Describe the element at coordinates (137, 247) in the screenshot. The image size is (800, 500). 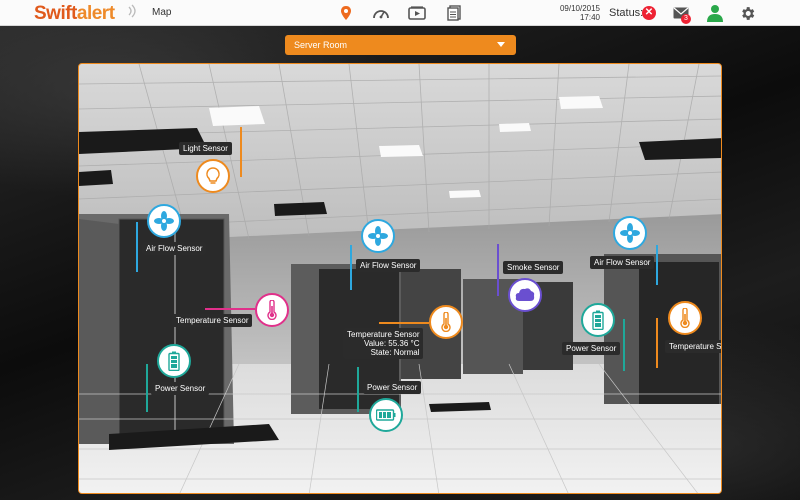
I see `airflow-left-leader` at that location.